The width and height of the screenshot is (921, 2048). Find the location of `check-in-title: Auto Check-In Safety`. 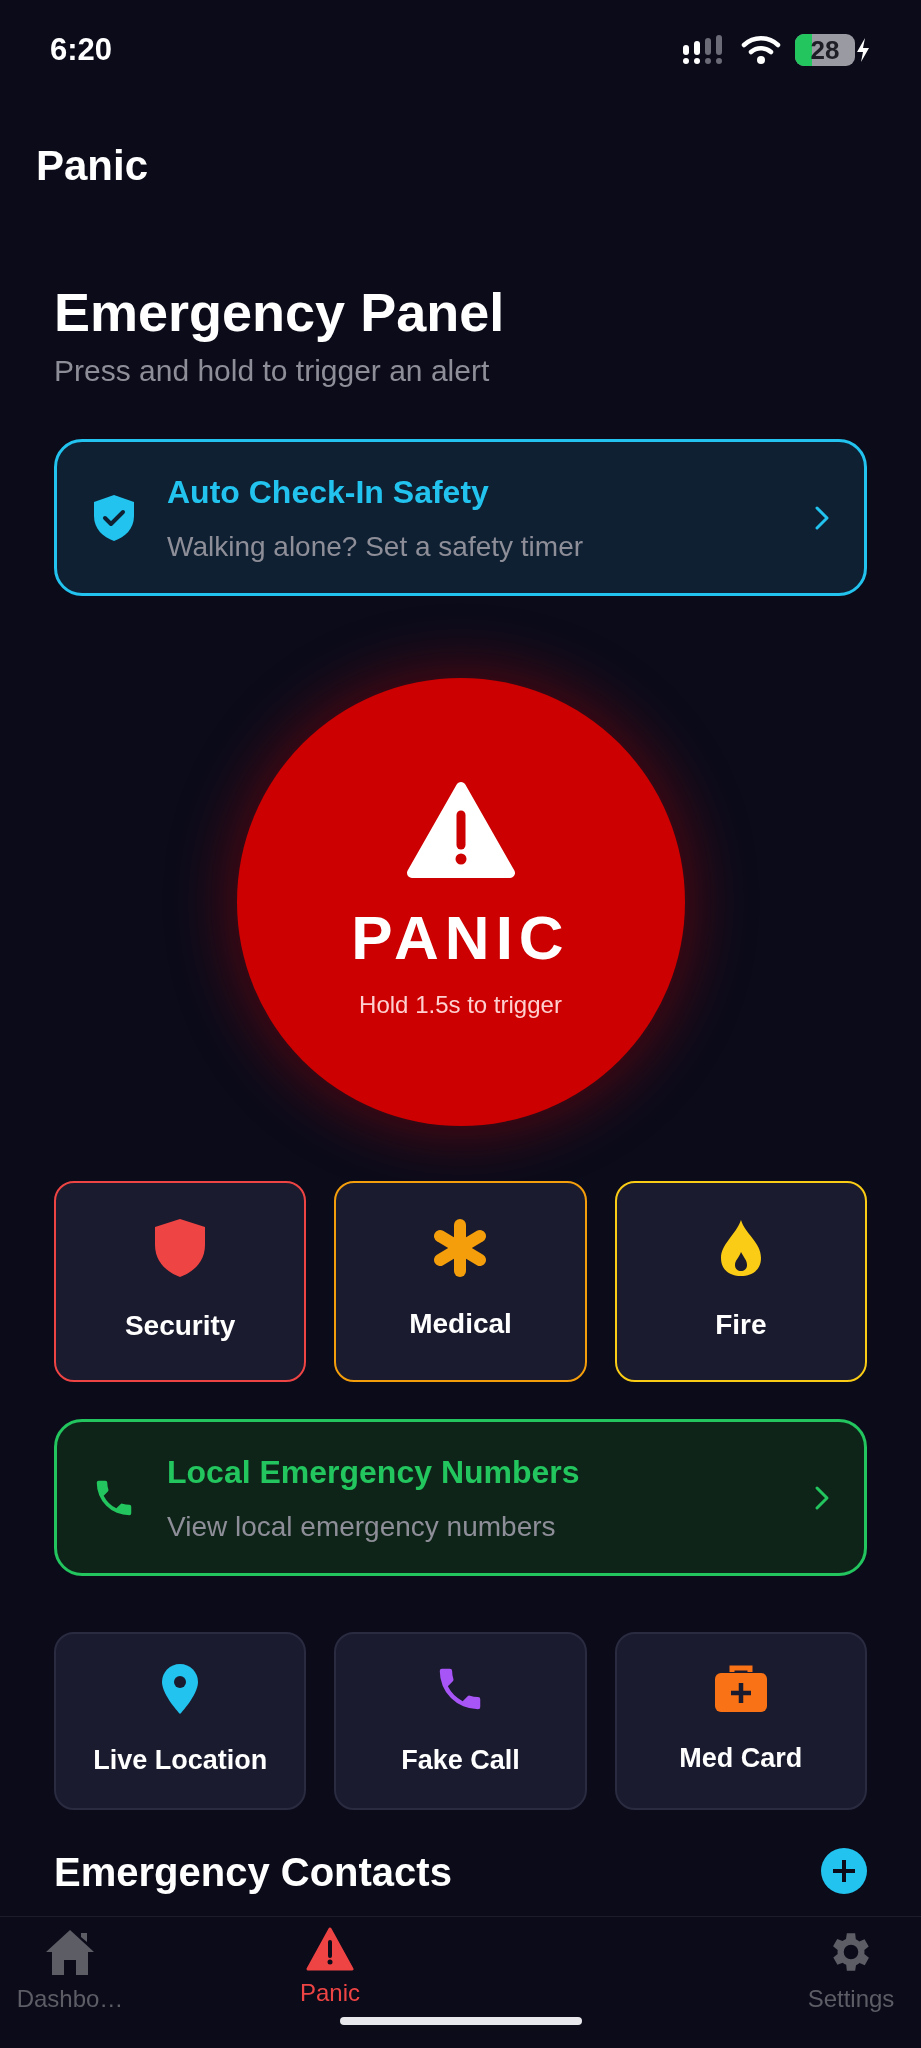

check-in-title: Auto Check-In Safety is located at coordinates (328, 492).